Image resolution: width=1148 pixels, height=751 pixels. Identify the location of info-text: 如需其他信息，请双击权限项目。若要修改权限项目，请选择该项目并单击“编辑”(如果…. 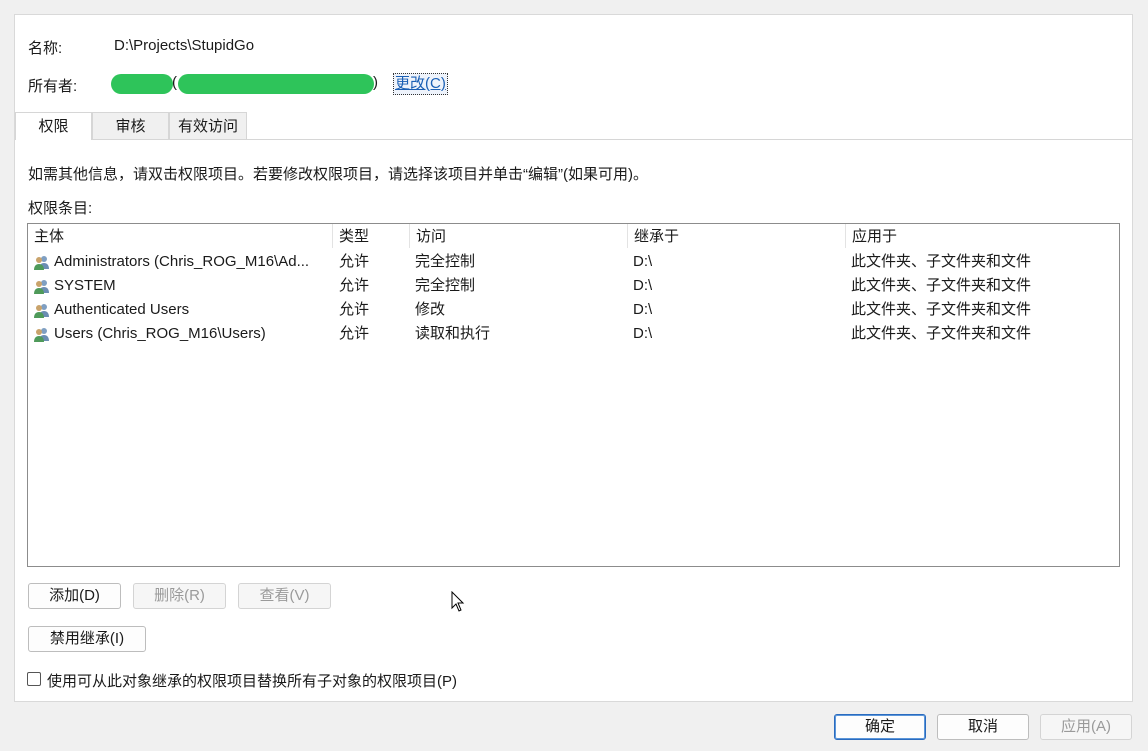
(338, 174).